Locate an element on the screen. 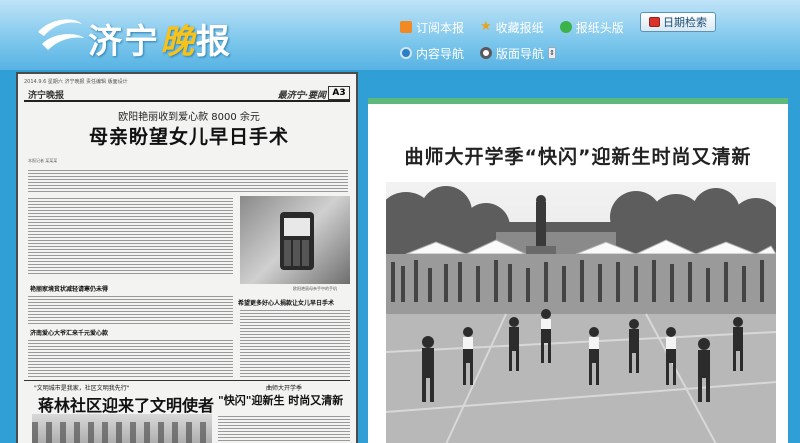  nav-row-1: 订阅本报 ★ 收藏报纸 报纸头版 is located at coordinates (525, 27).